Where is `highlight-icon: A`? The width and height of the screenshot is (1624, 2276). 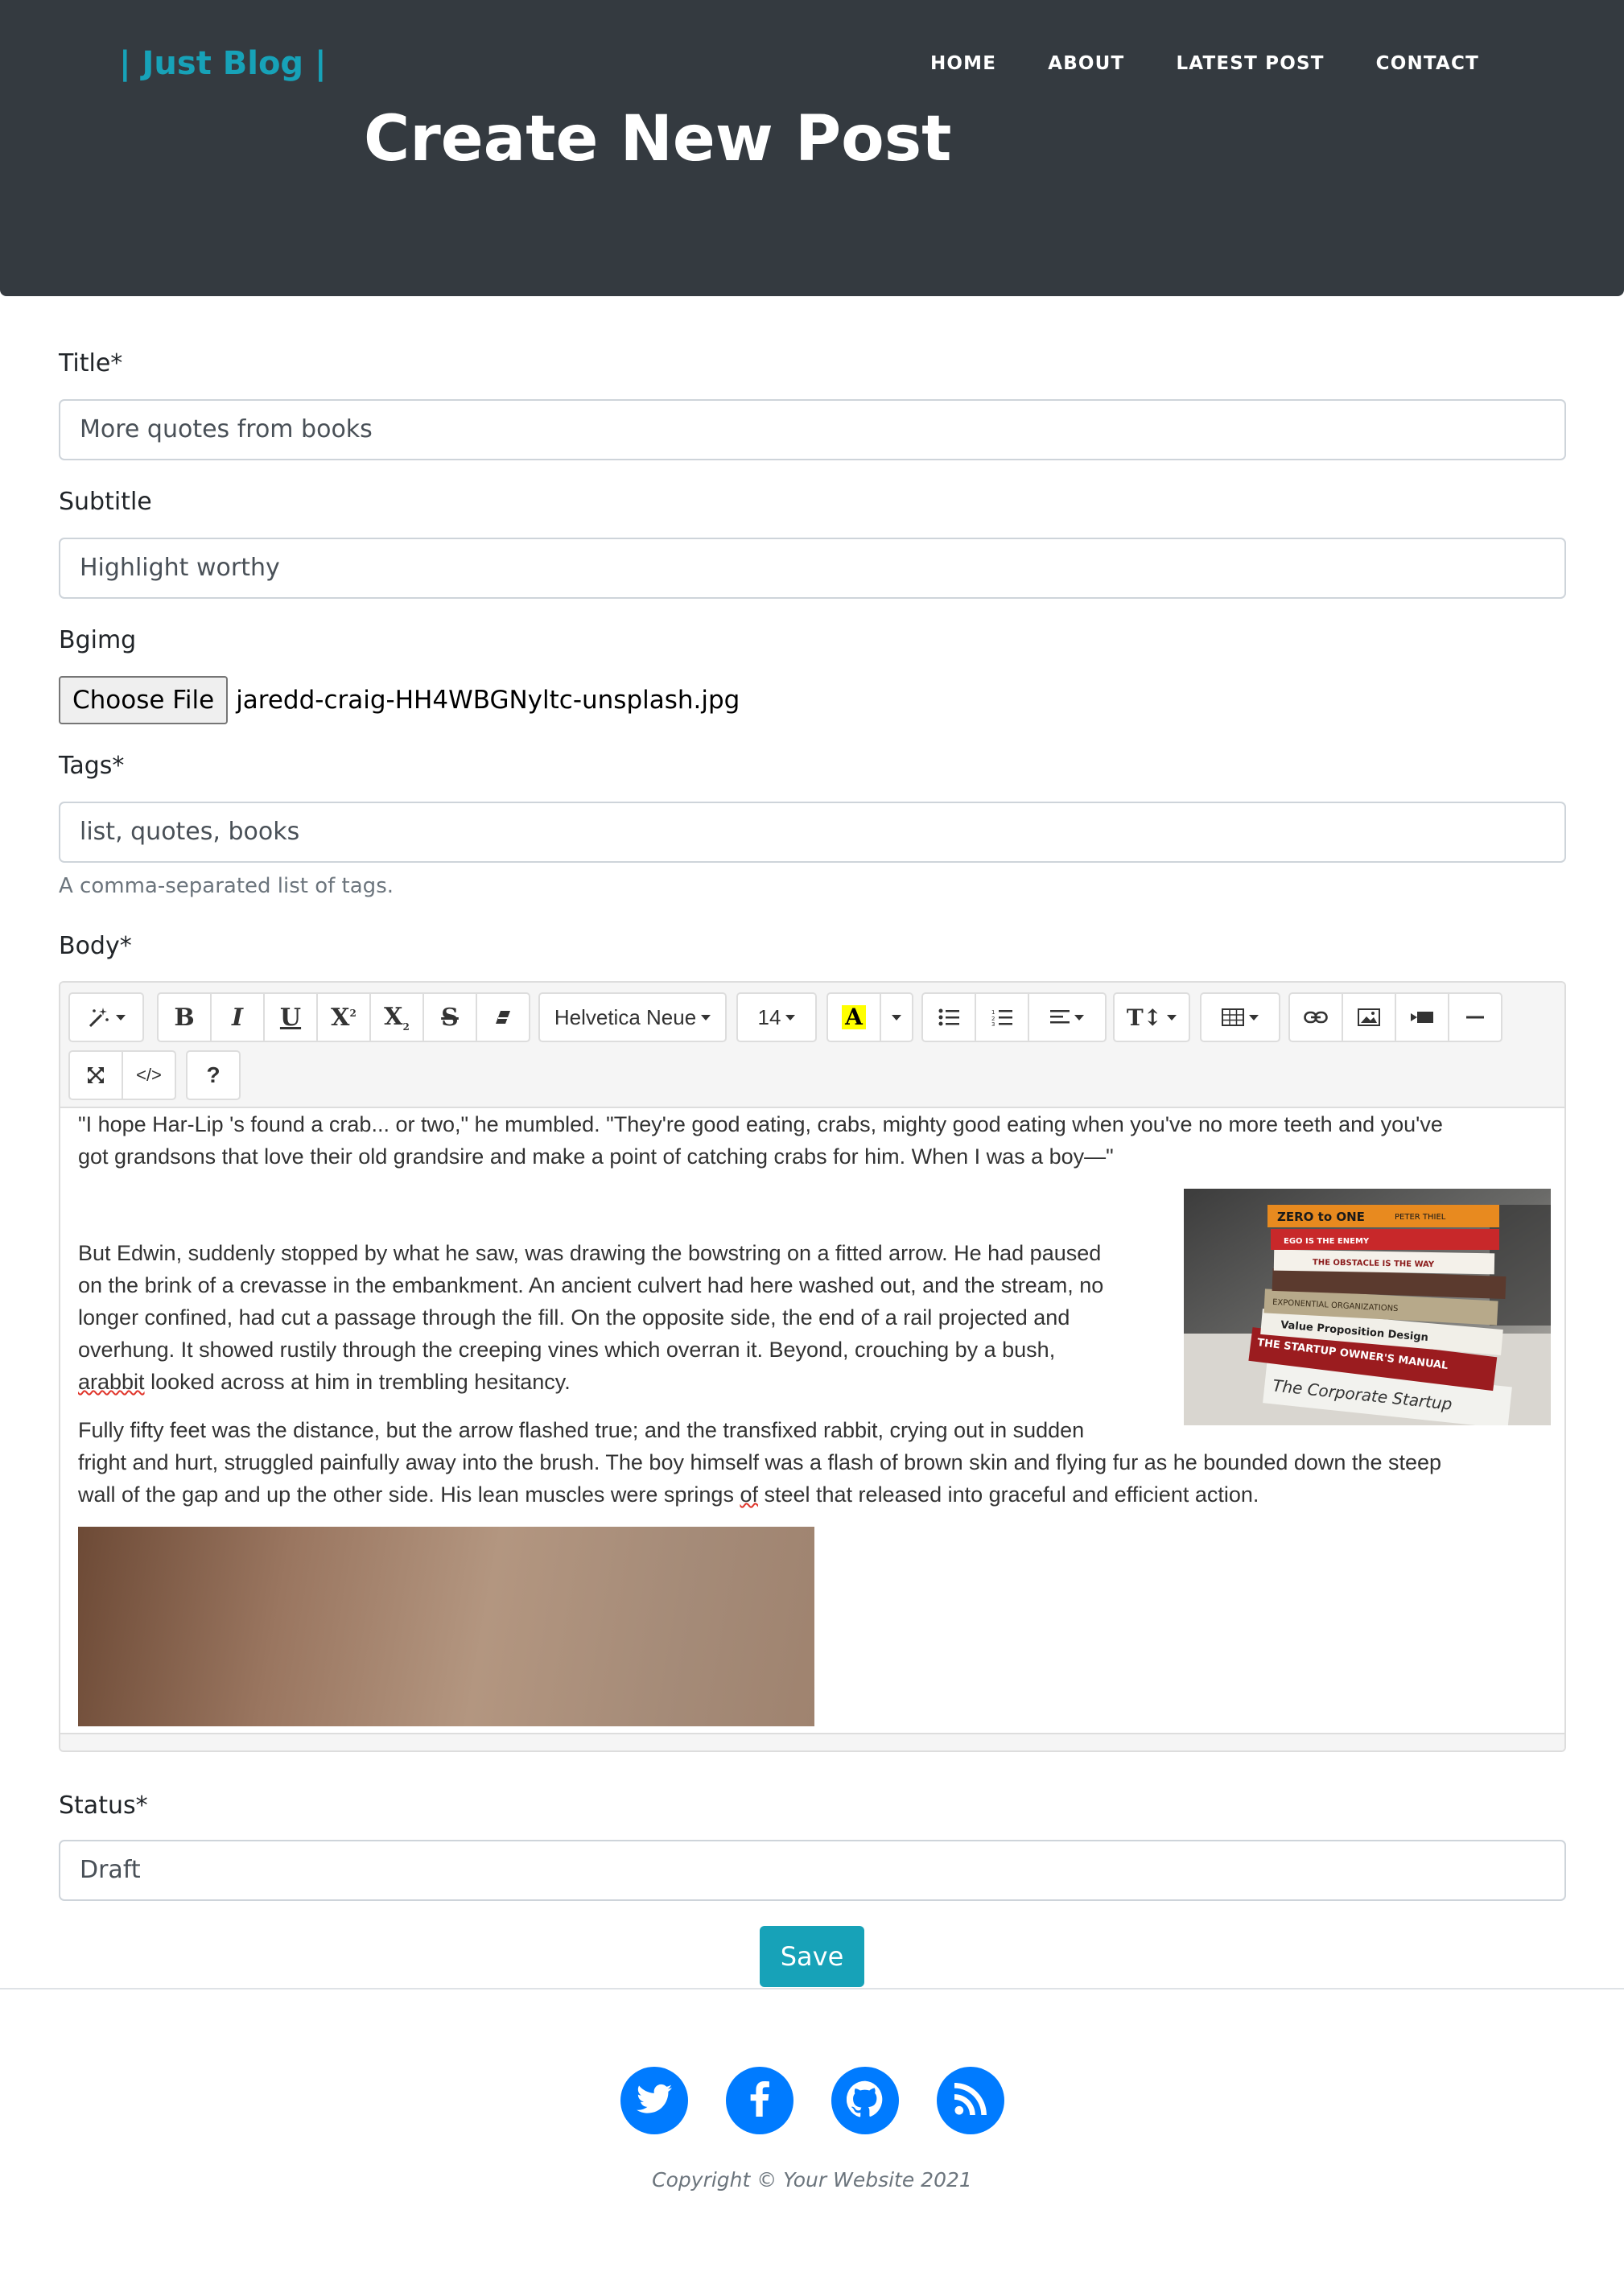
highlight-icon: A is located at coordinates (854, 1017).